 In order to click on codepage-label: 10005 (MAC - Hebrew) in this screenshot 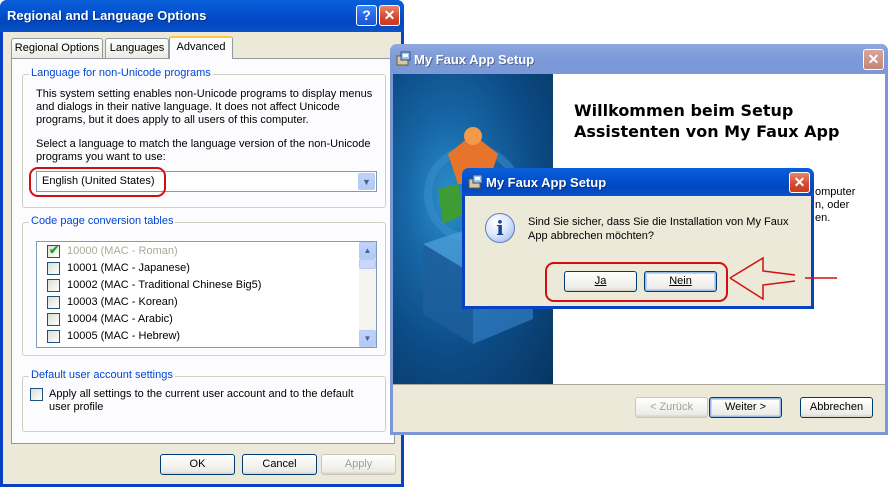, I will do `click(124, 336)`.